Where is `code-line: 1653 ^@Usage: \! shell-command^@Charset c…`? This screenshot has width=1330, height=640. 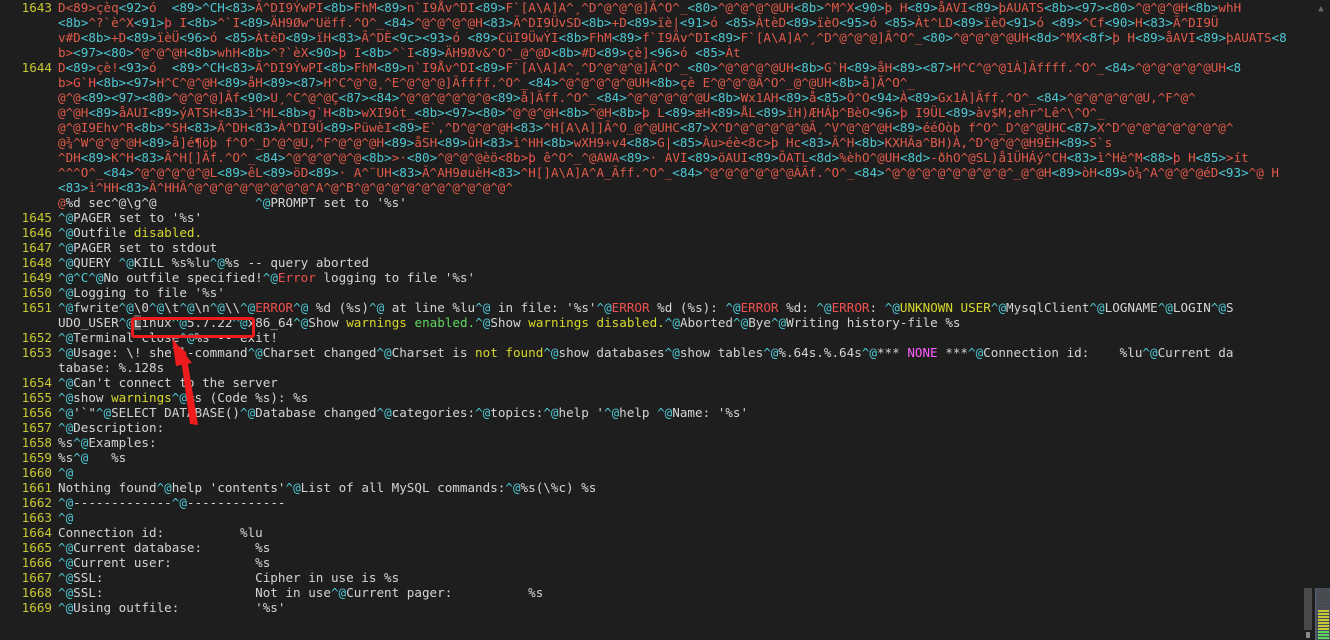
code-line: 1653 ^@Usage: \! shell-command^@Charset c… is located at coordinates (656, 352).